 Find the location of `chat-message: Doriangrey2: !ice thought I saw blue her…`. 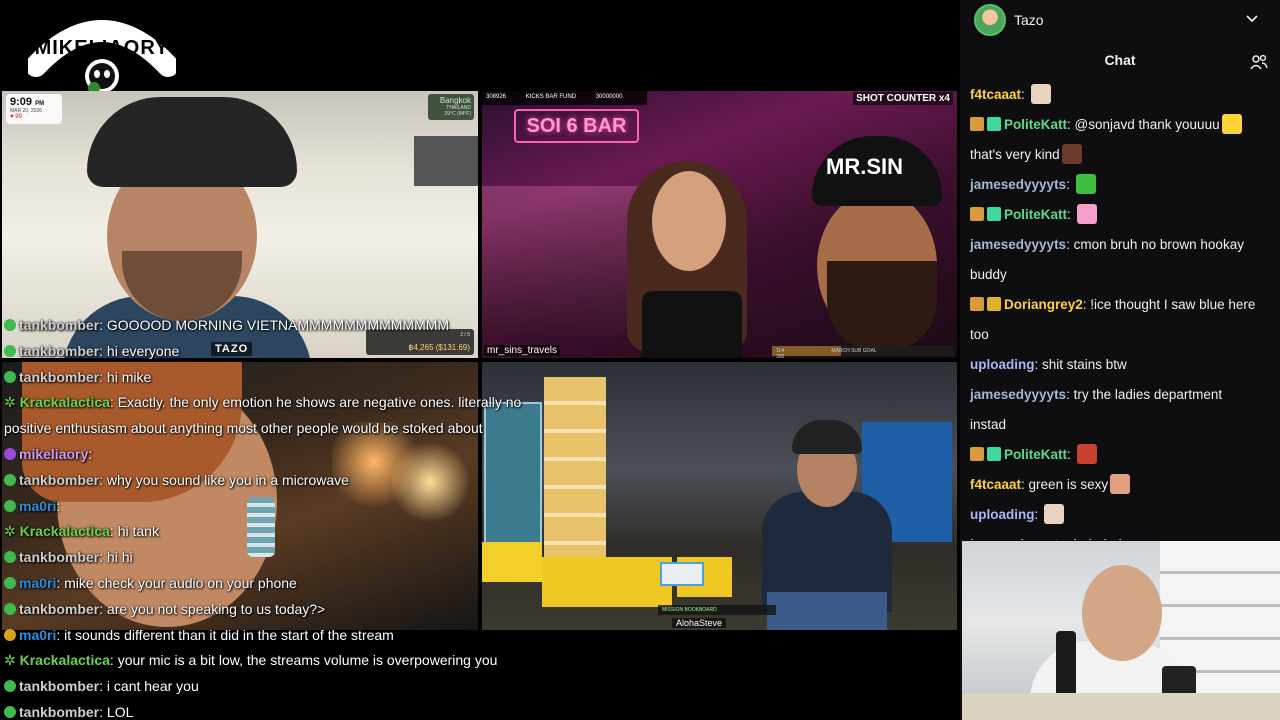

chat-message: Doriangrey2: !ice thought I saw blue her… is located at coordinates (1112, 305).